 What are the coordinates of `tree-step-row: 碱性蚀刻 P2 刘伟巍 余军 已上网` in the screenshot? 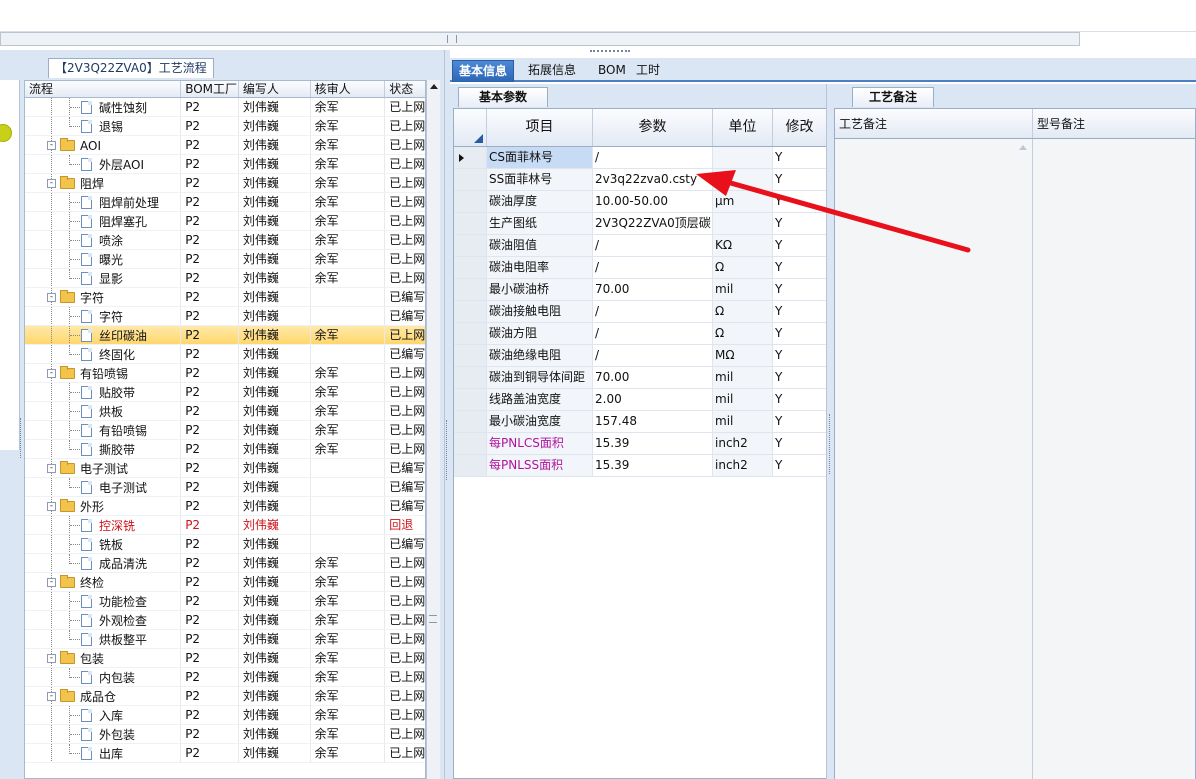 It's located at (225, 107).